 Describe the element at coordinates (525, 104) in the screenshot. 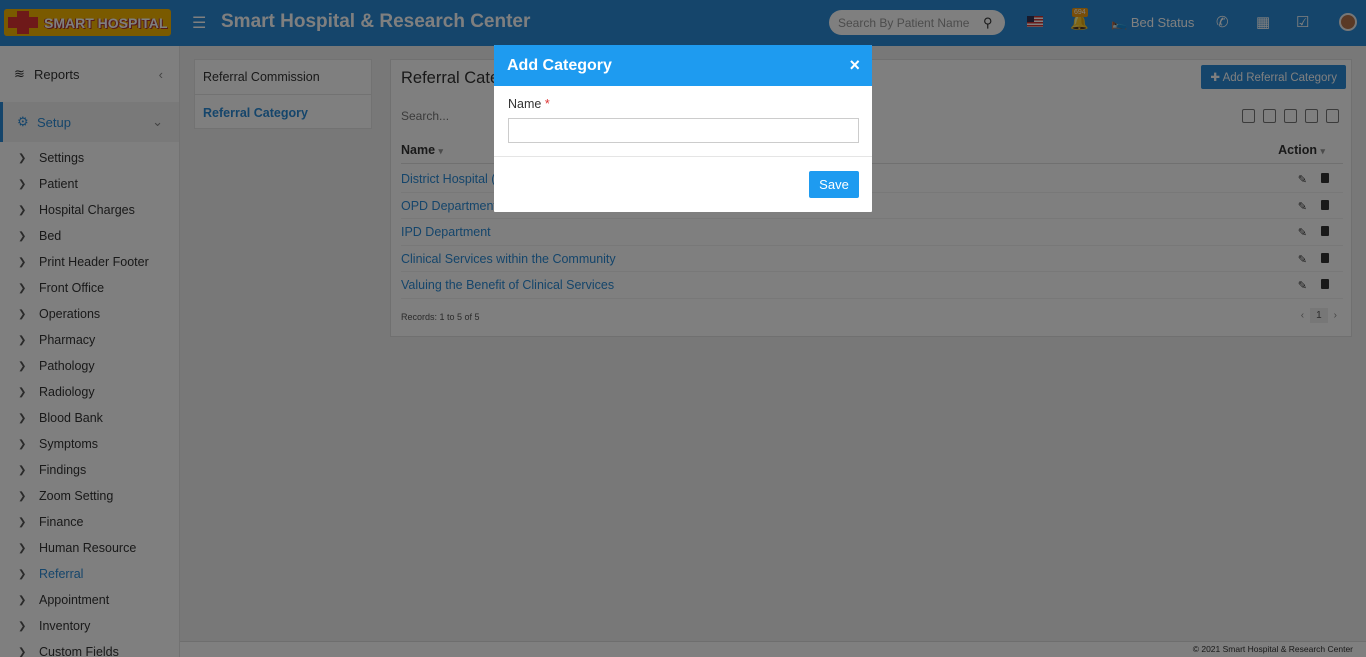

I see `name-label-text: Name` at that location.